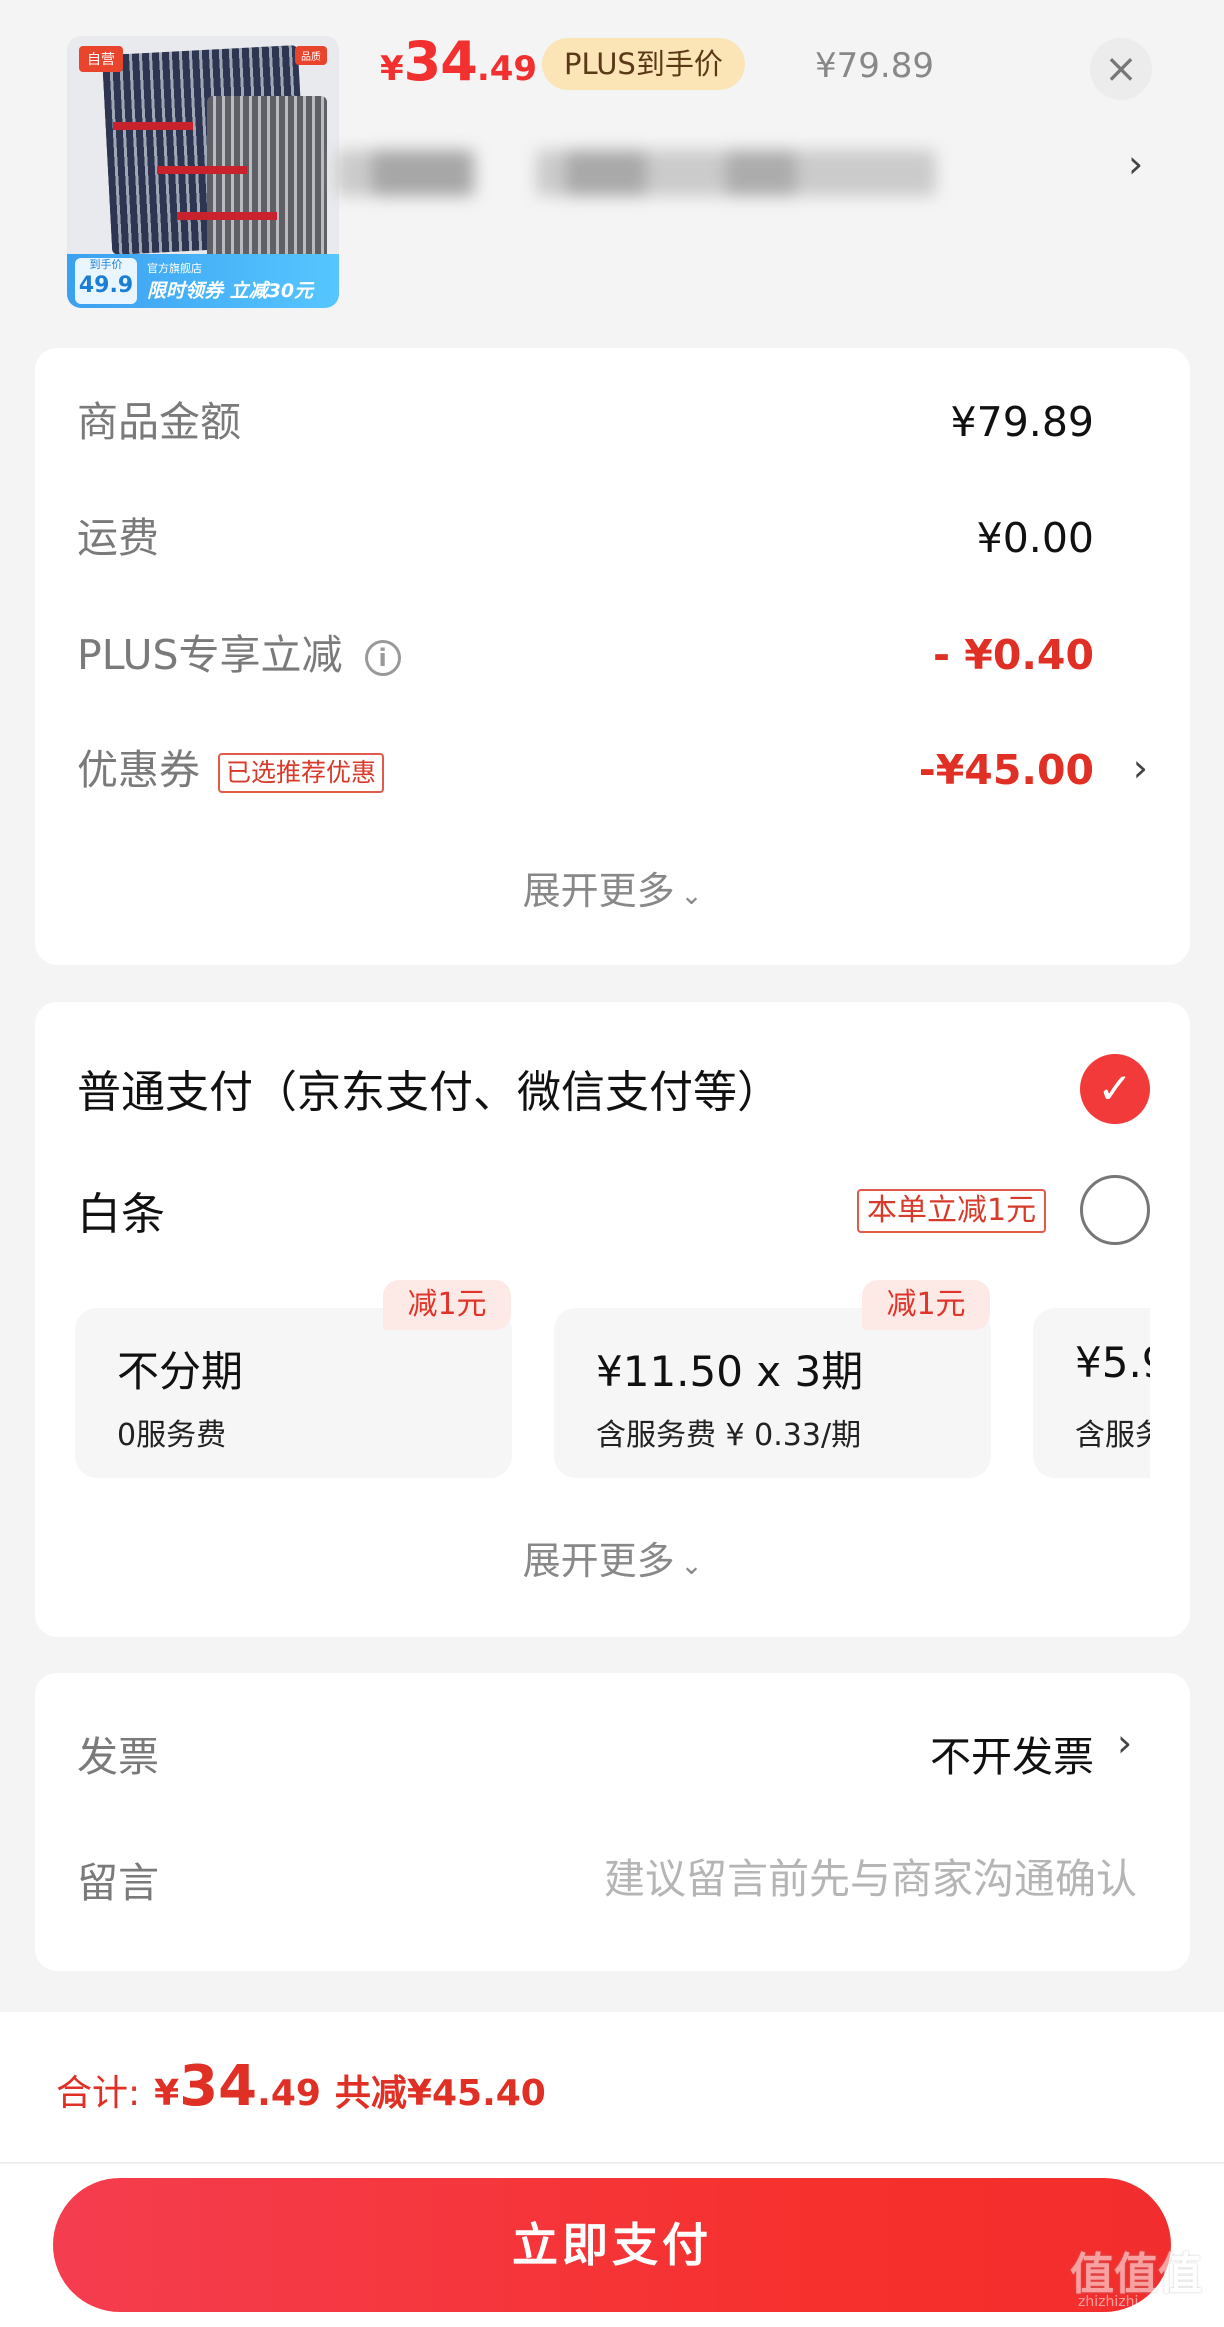 The image size is (1224, 2327). I want to click on shipping-label: 运费, so click(118, 538).